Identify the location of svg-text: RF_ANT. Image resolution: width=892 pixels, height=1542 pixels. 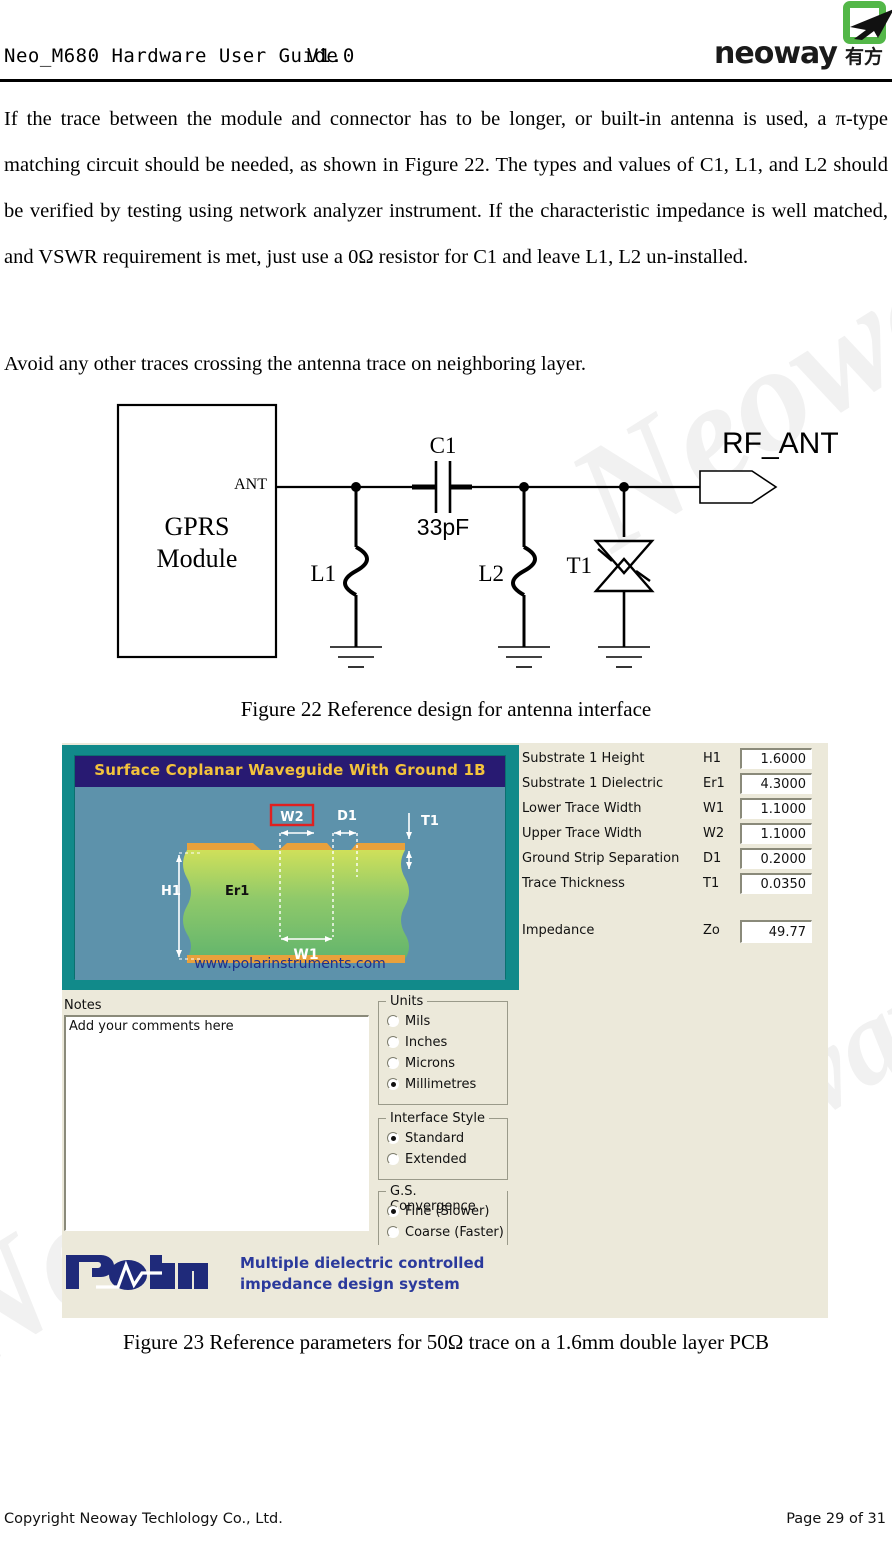
(780, 443).